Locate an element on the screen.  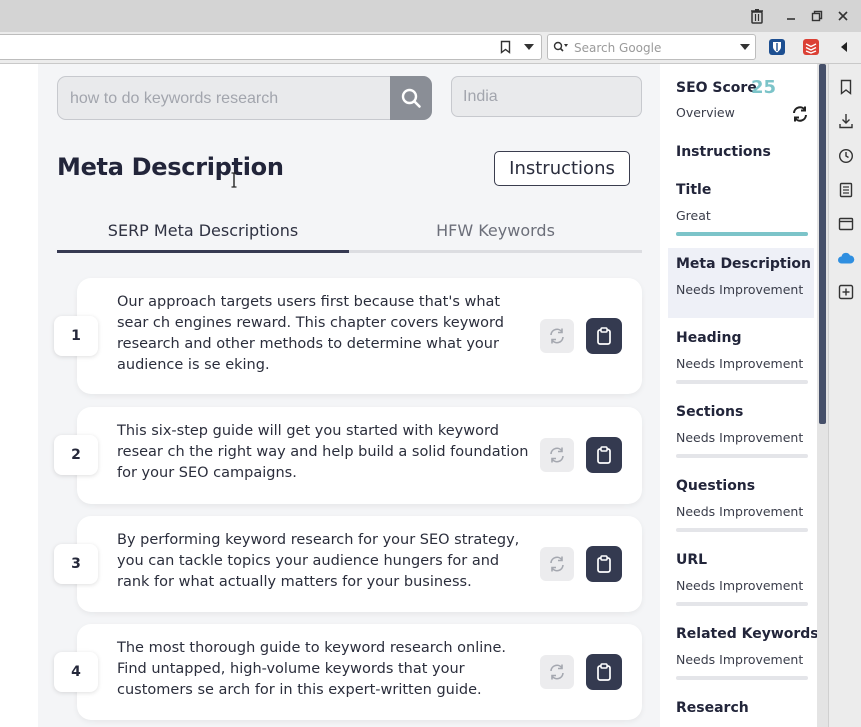
close-icon is located at coordinates (843, 16).